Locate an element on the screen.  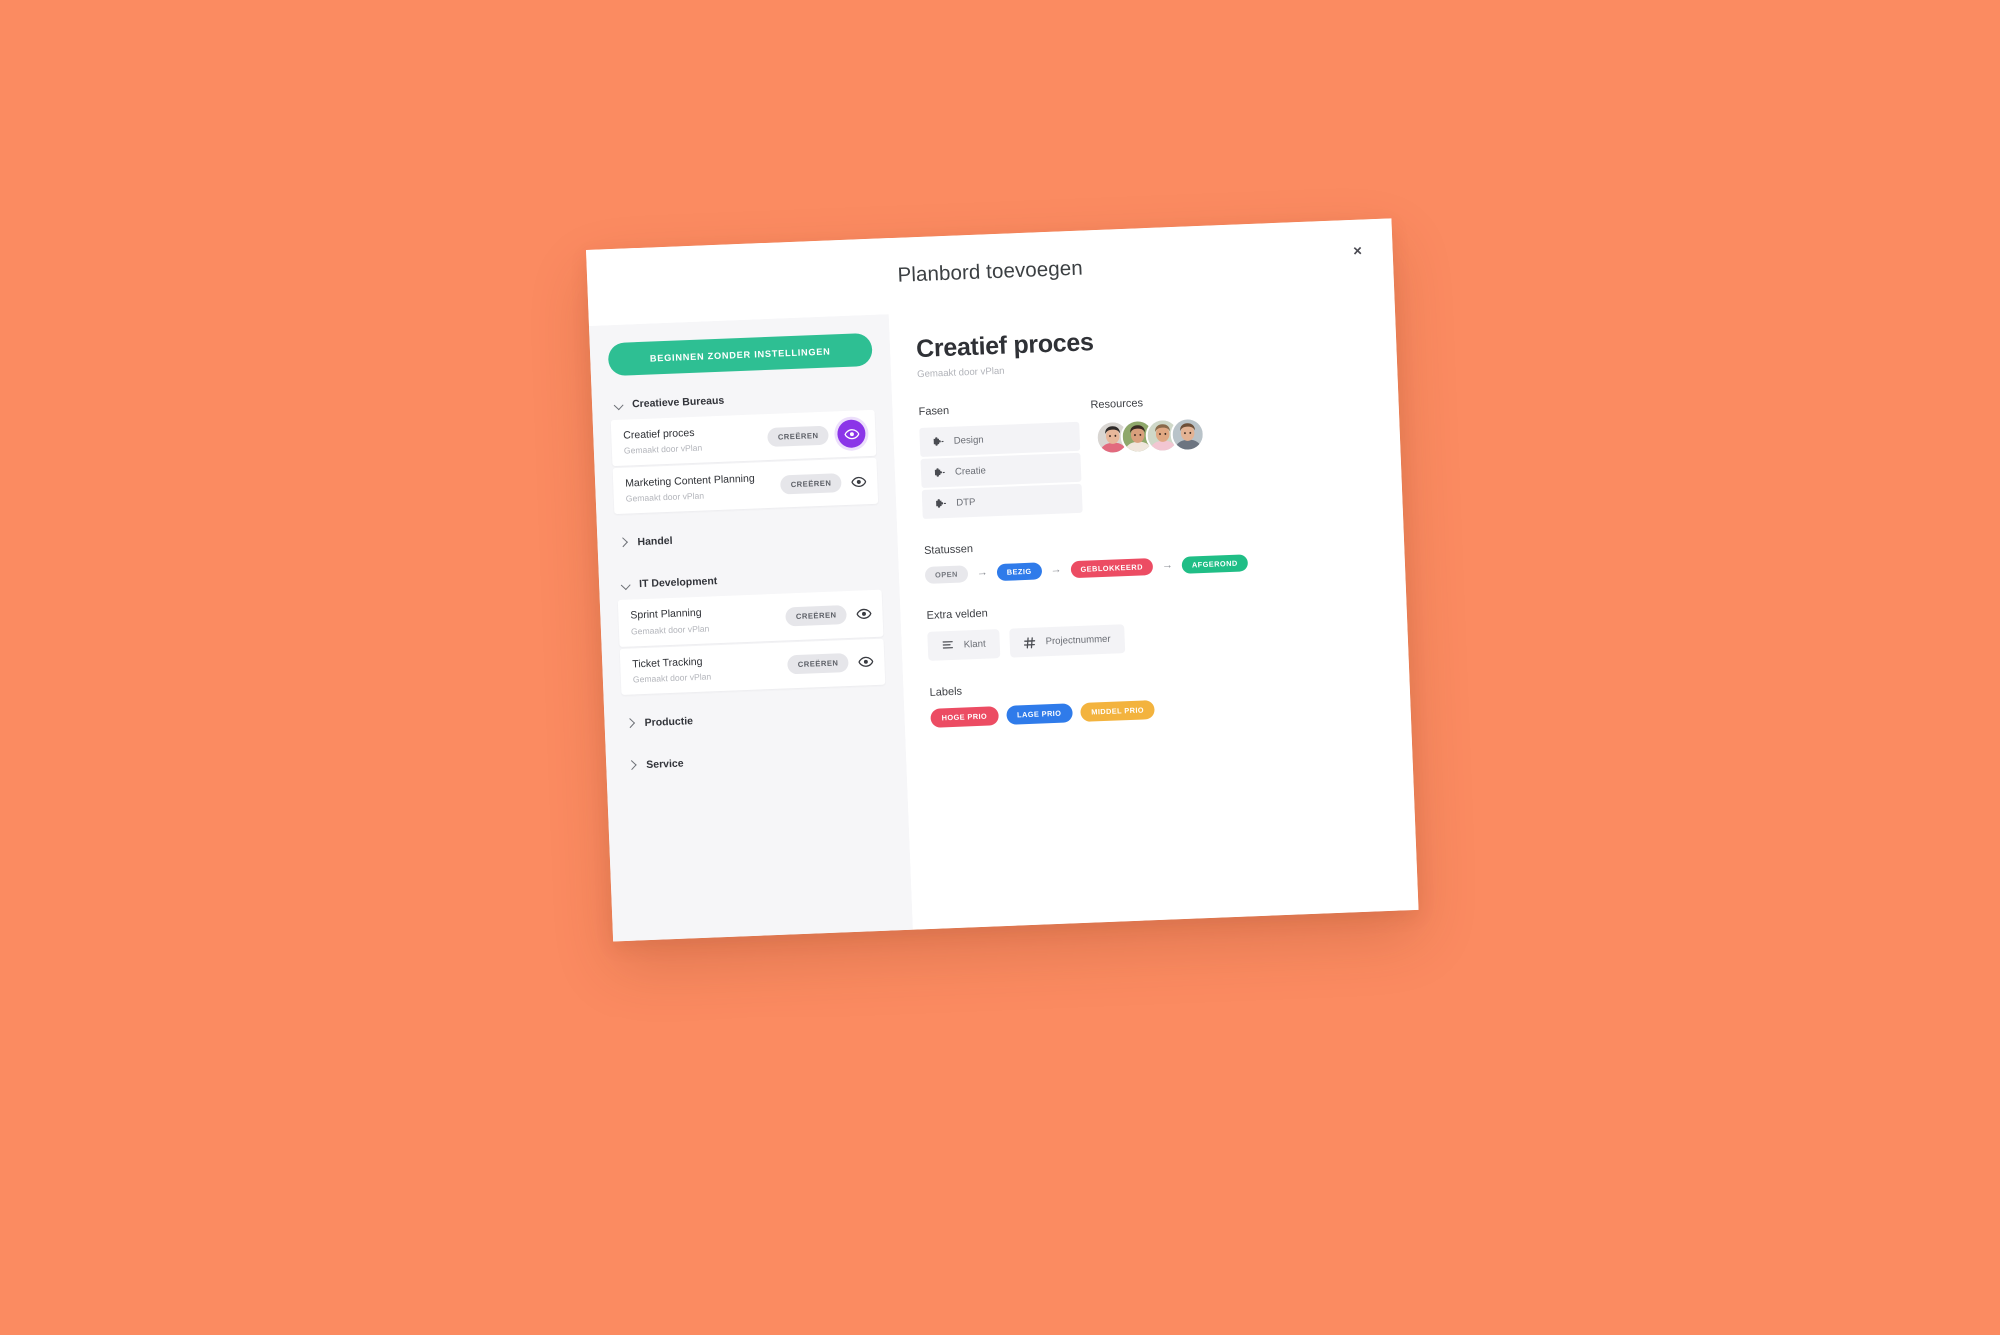
template-card-text: Sprint Planning Gemaakt door vPlan is located at coordinates (708, 620).